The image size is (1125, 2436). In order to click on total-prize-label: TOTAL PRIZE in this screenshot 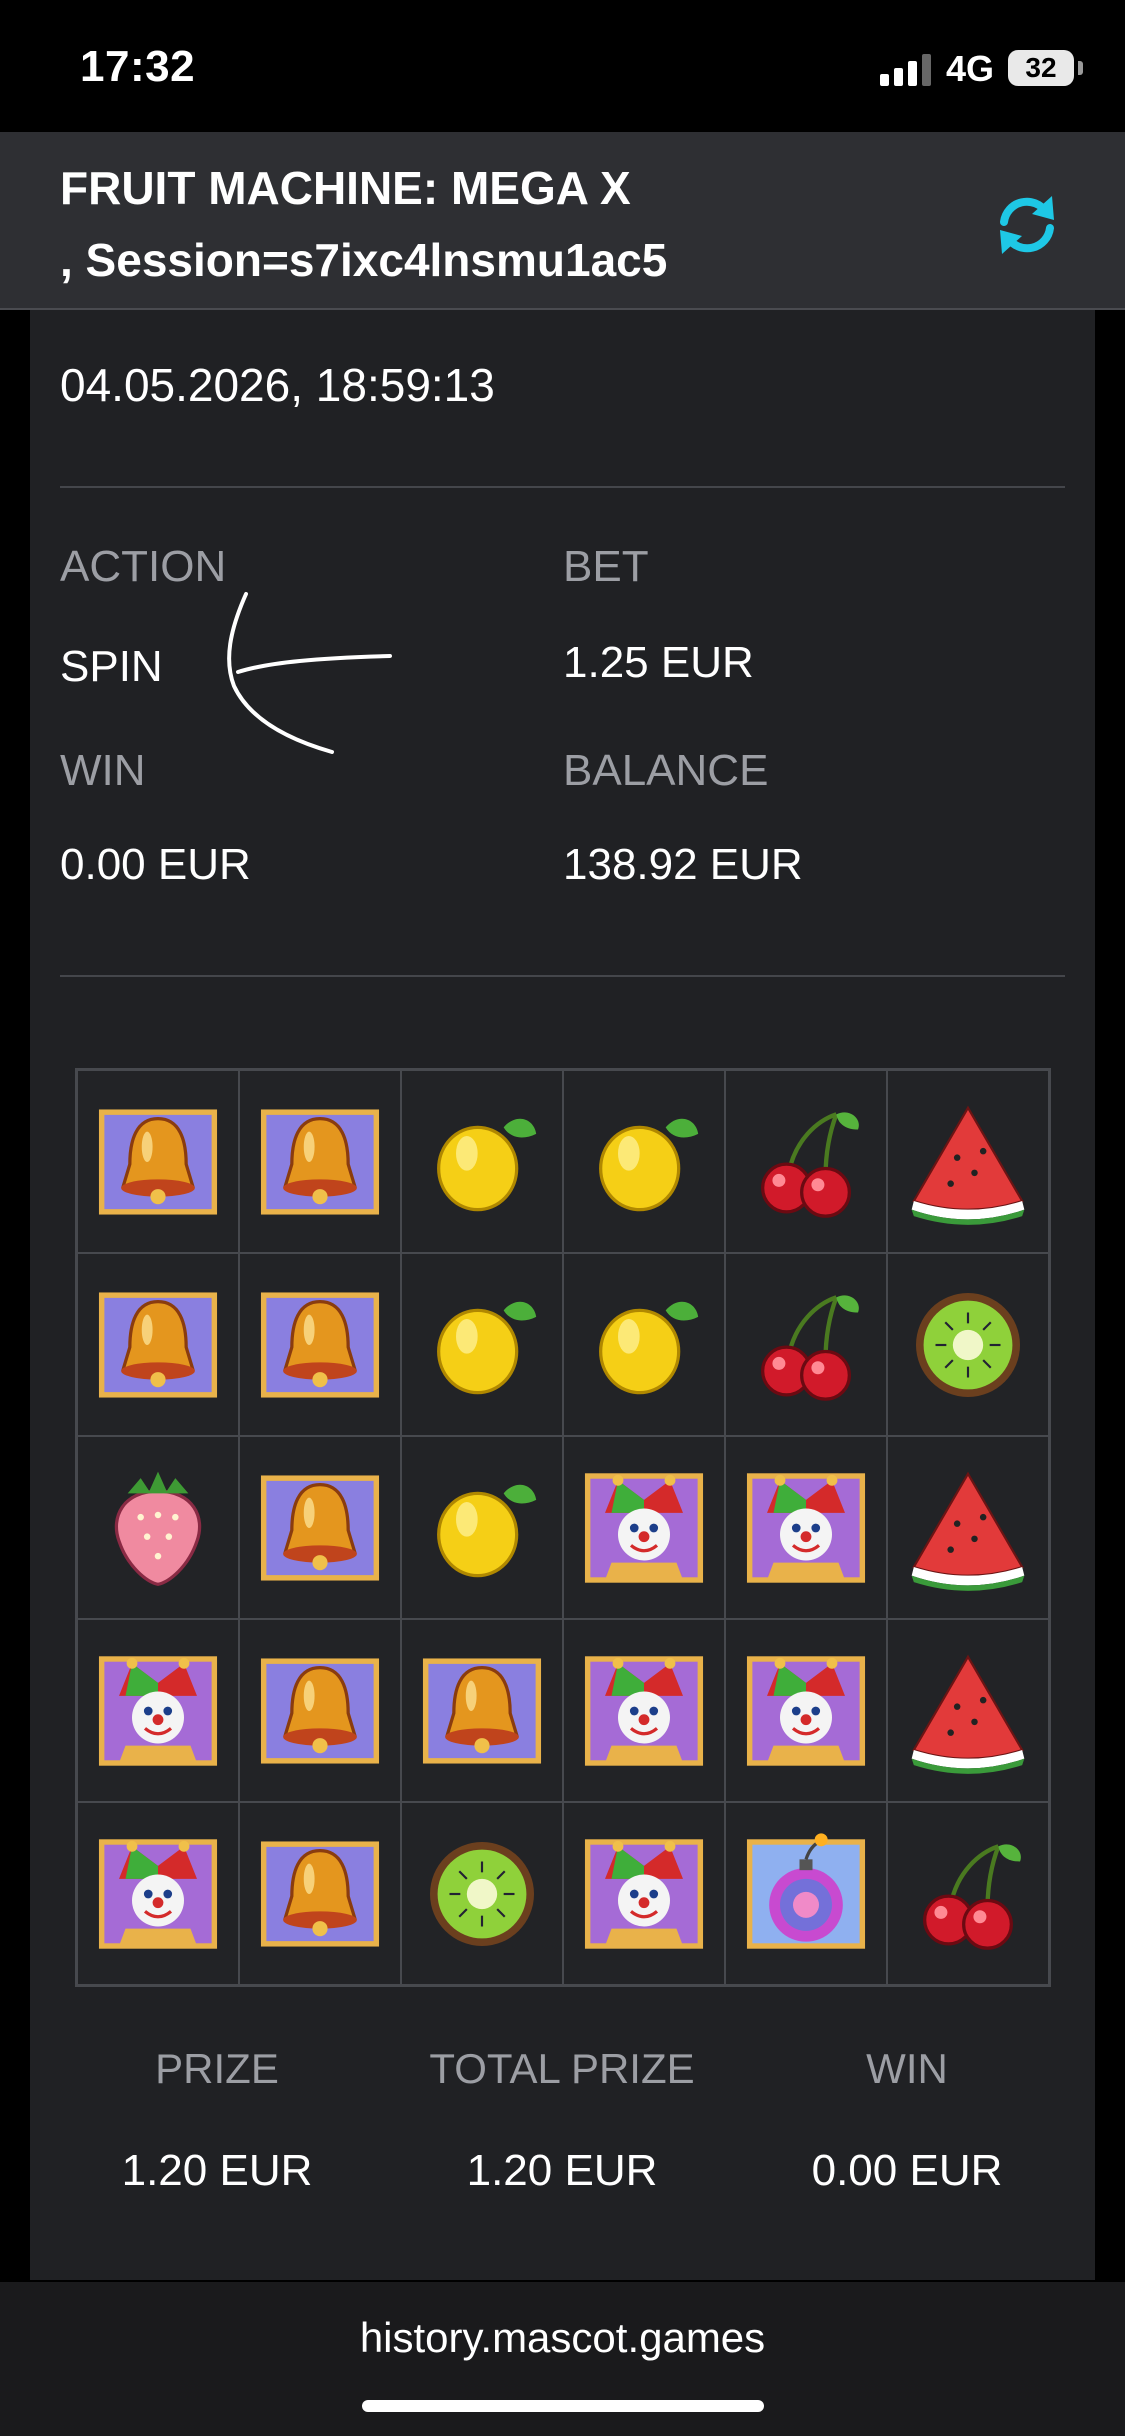, I will do `click(562, 2068)`.